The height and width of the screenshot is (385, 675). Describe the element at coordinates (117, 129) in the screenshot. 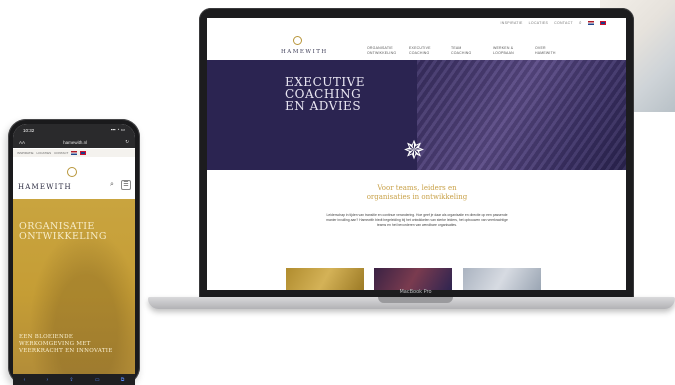

I see `status-indicators-icon: ▪▪▪ ◔ ▭` at that location.